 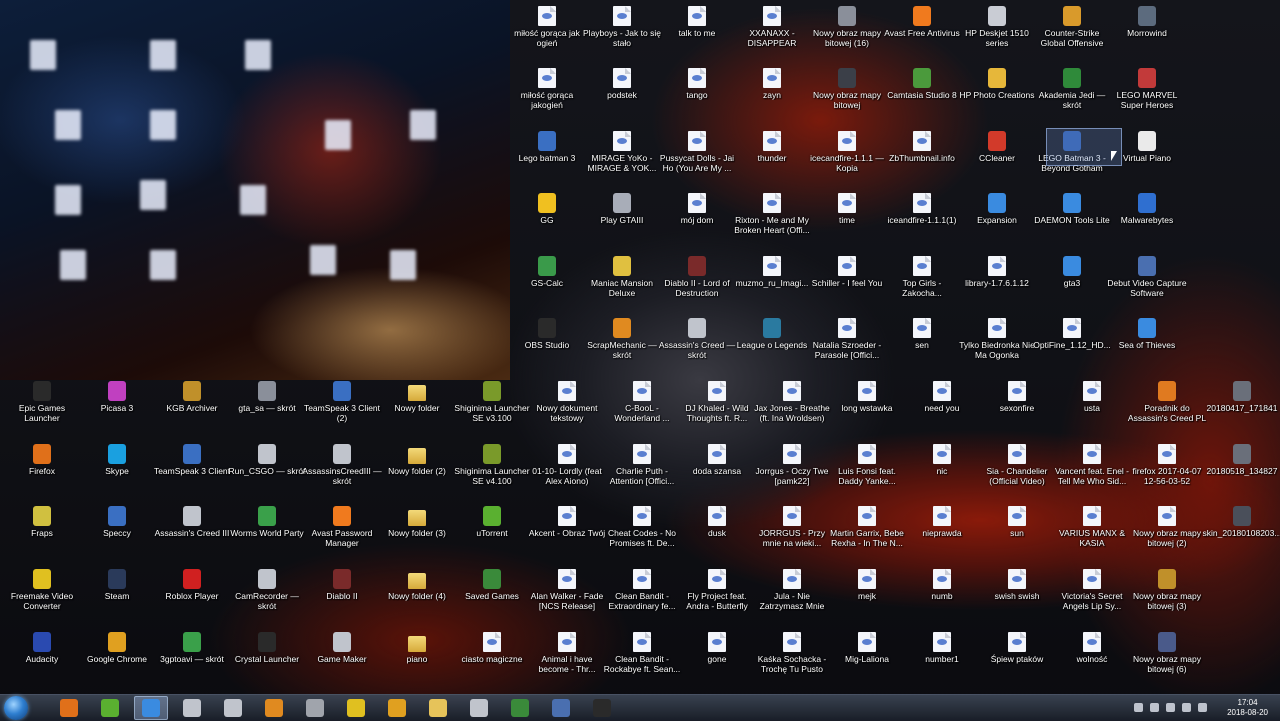 I want to click on desktop-icon: podstek, so click(x=622, y=84).